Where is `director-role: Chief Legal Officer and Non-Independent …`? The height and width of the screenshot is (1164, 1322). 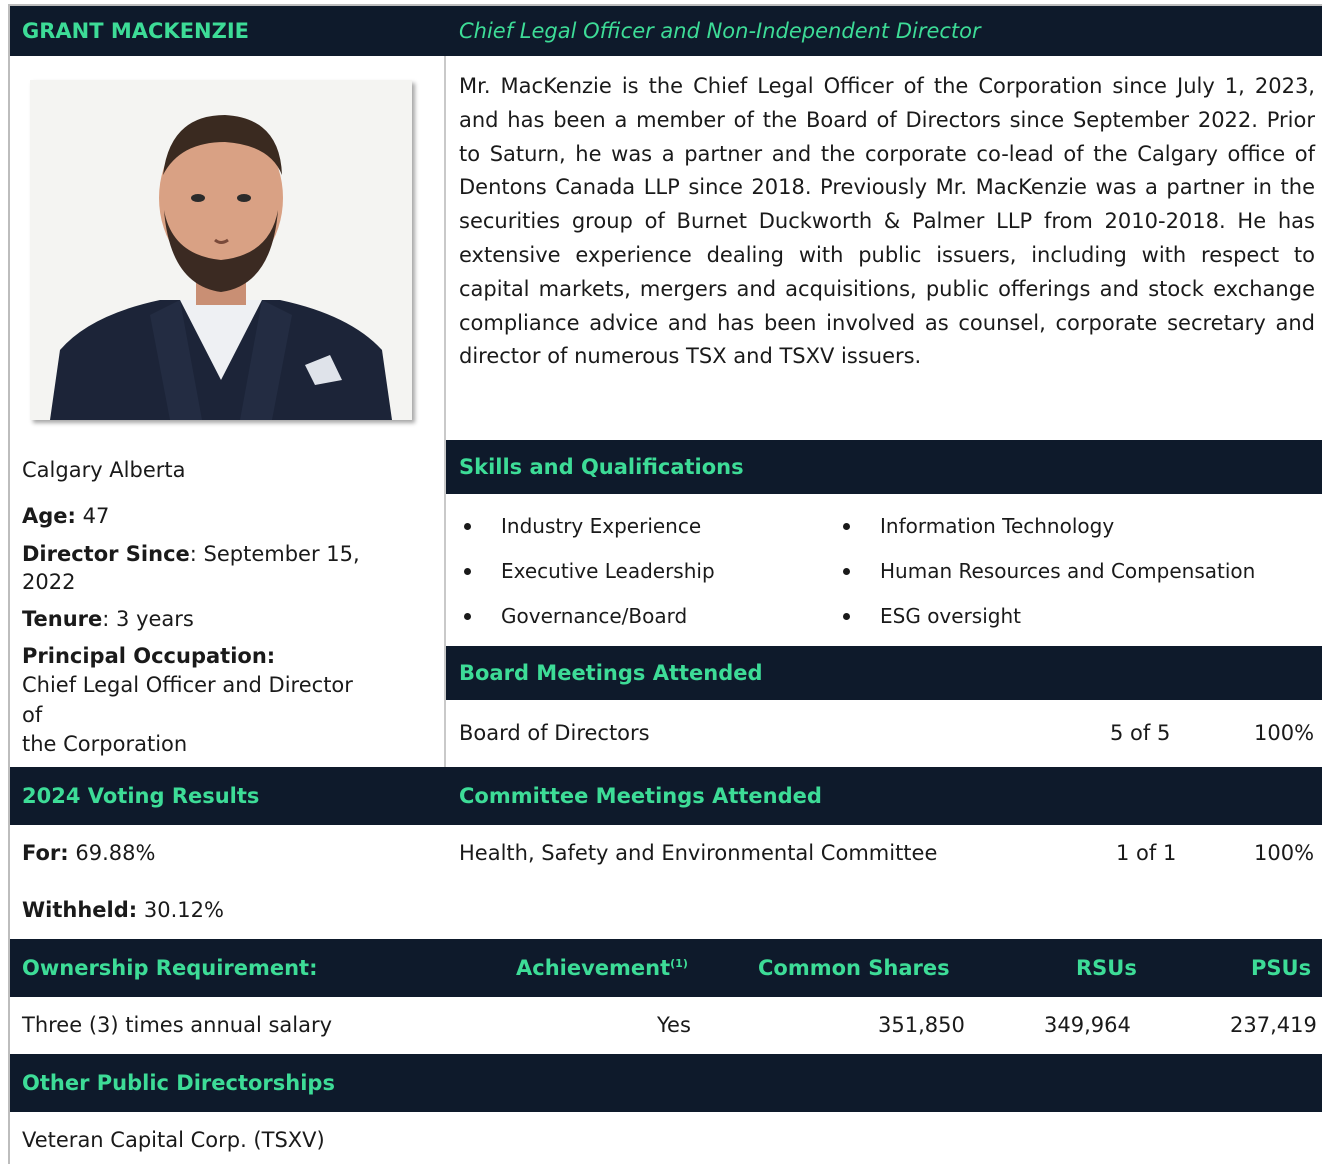
director-role: Chief Legal Officer and Non-Independent … is located at coordinates (720, 31).